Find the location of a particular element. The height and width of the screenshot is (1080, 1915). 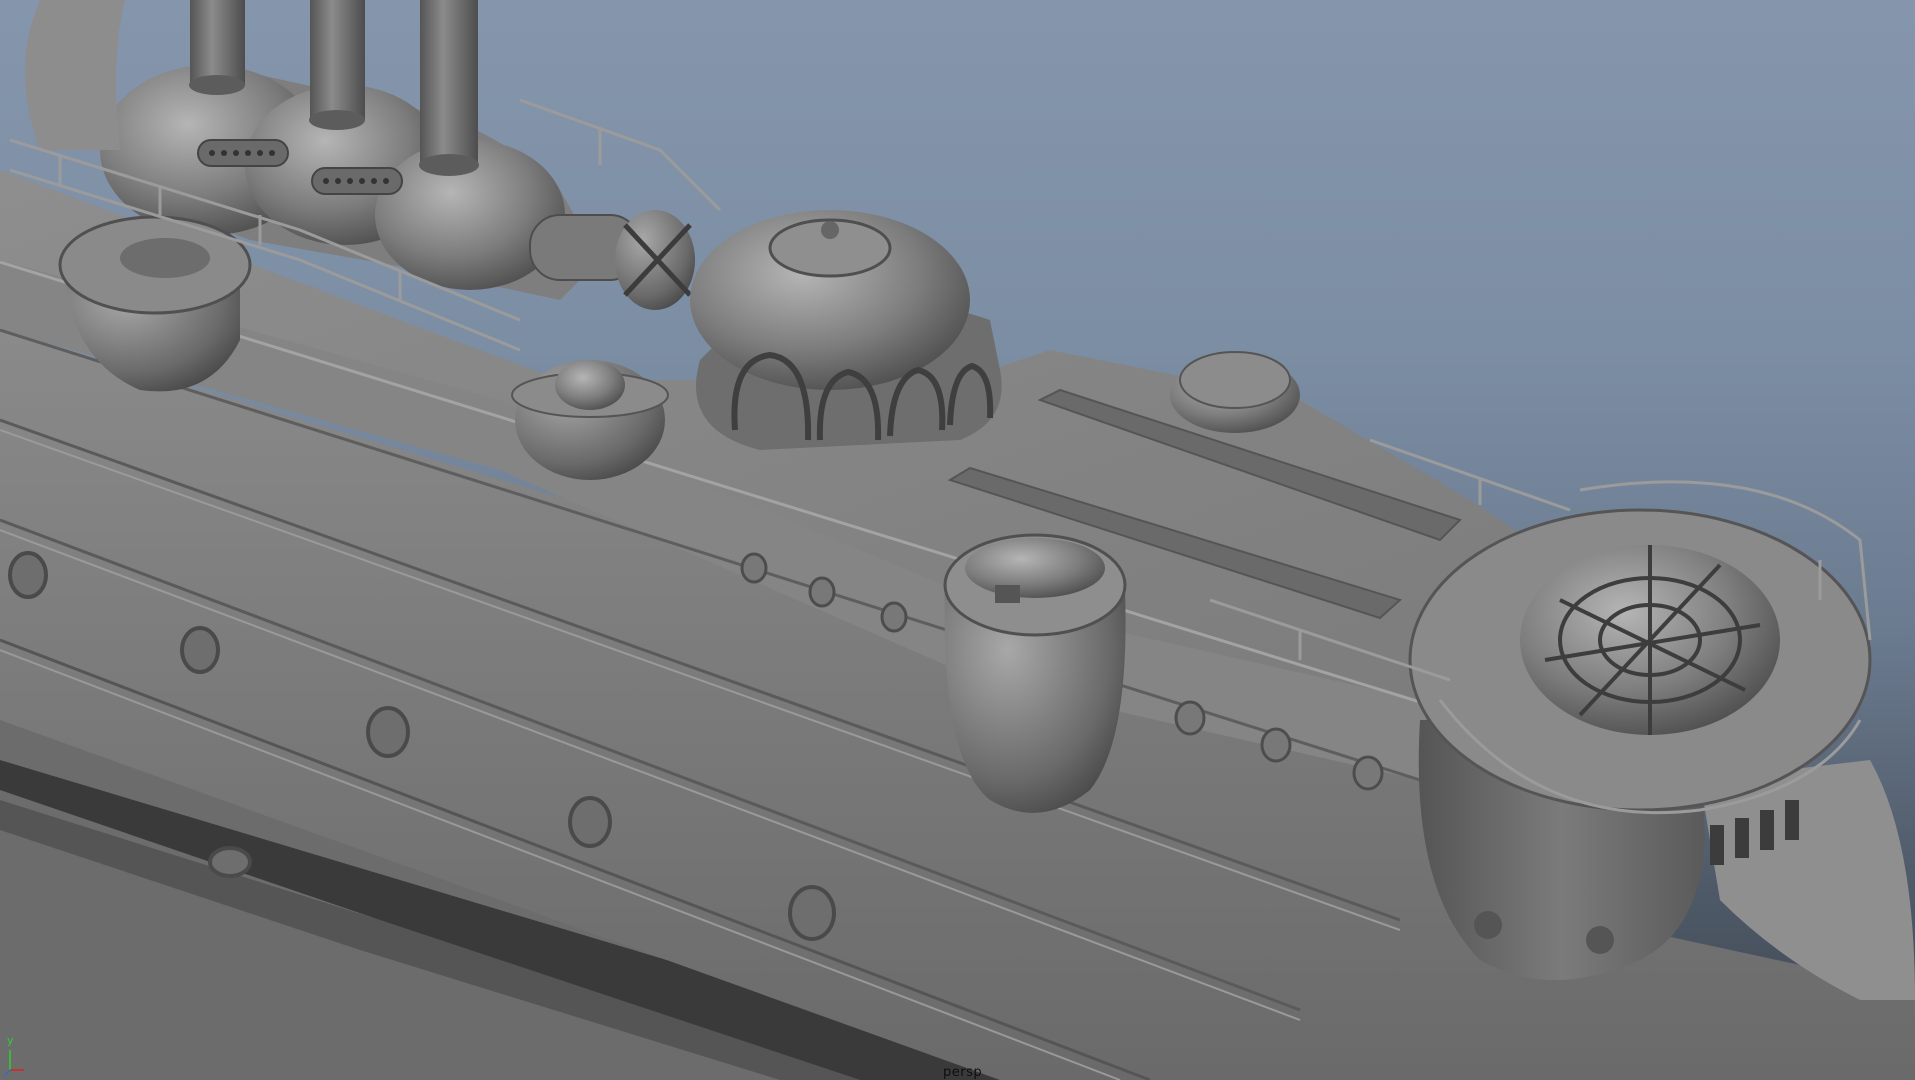

forward-turret is located at coordinates (1661, 754).